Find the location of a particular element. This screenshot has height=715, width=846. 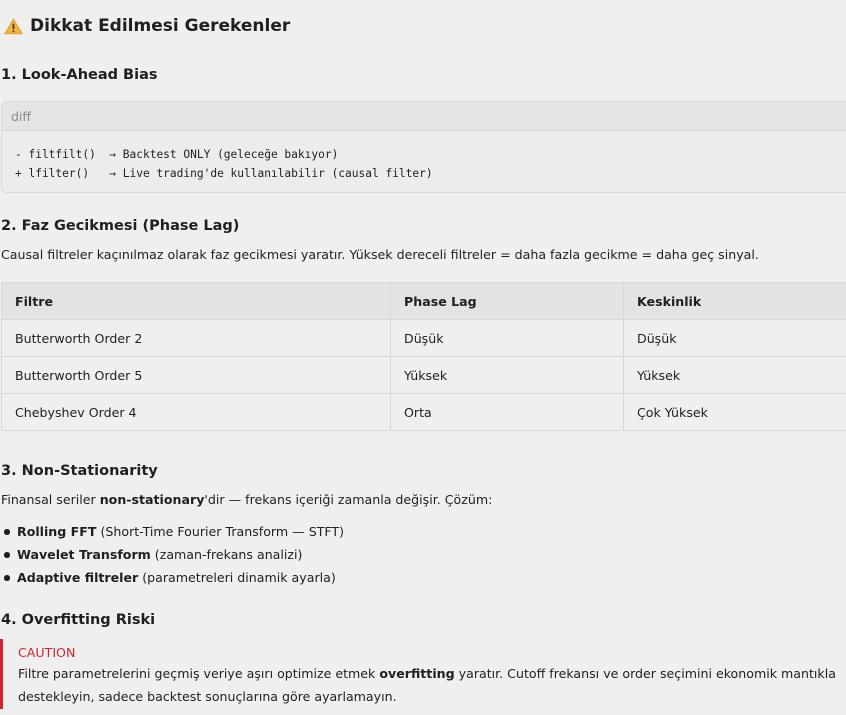

table-header-cell: Filtre is located at coordinates (196, 301).